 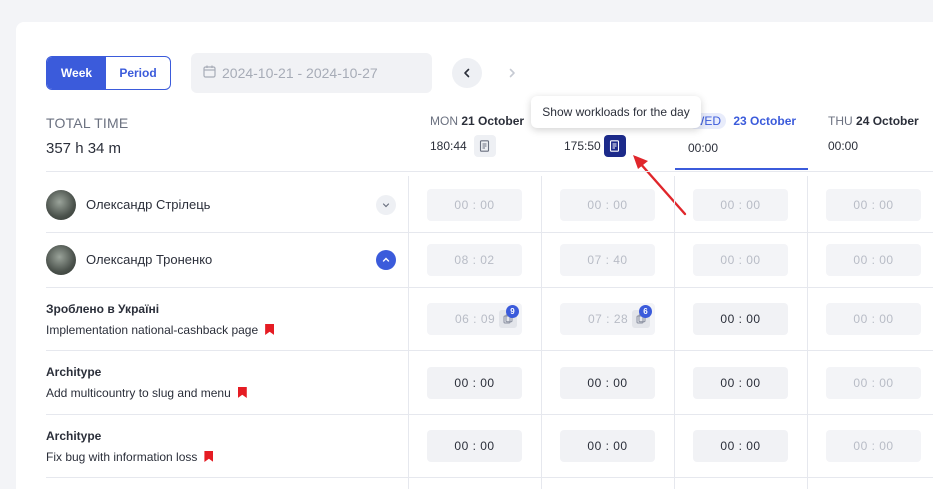 What do you see at coordinates (493, 121) in the screenshot?
I see `day-date: 21 October` at bounding box center [493, 121].